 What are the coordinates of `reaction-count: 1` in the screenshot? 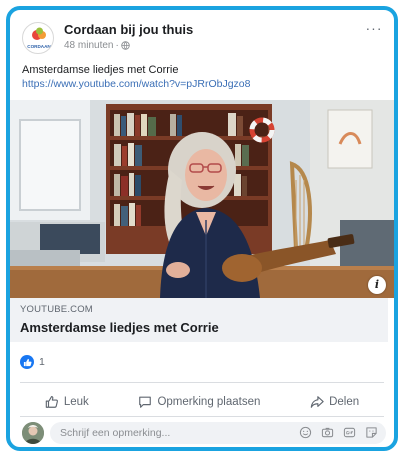 It's located at (42, 362).